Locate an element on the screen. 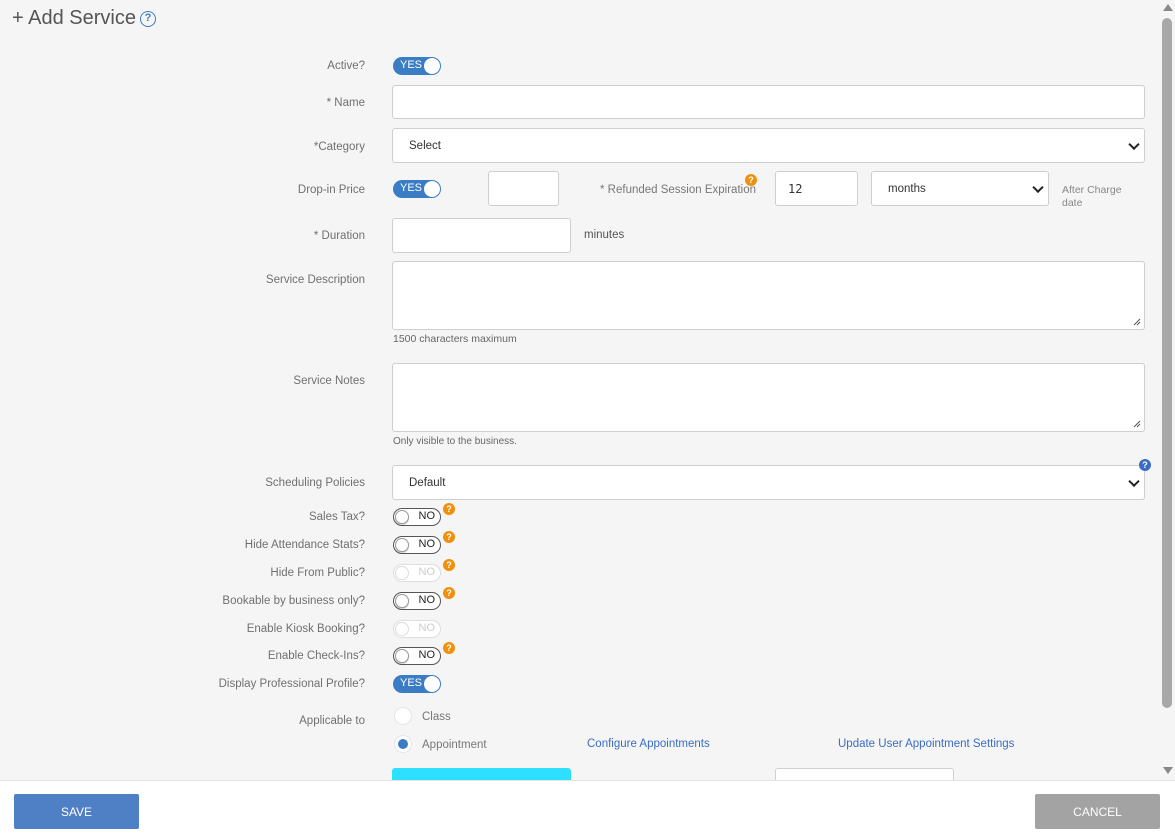 This screenshot has height=839, width=1175. policies-select: Default is located at coordinates (768, 482).